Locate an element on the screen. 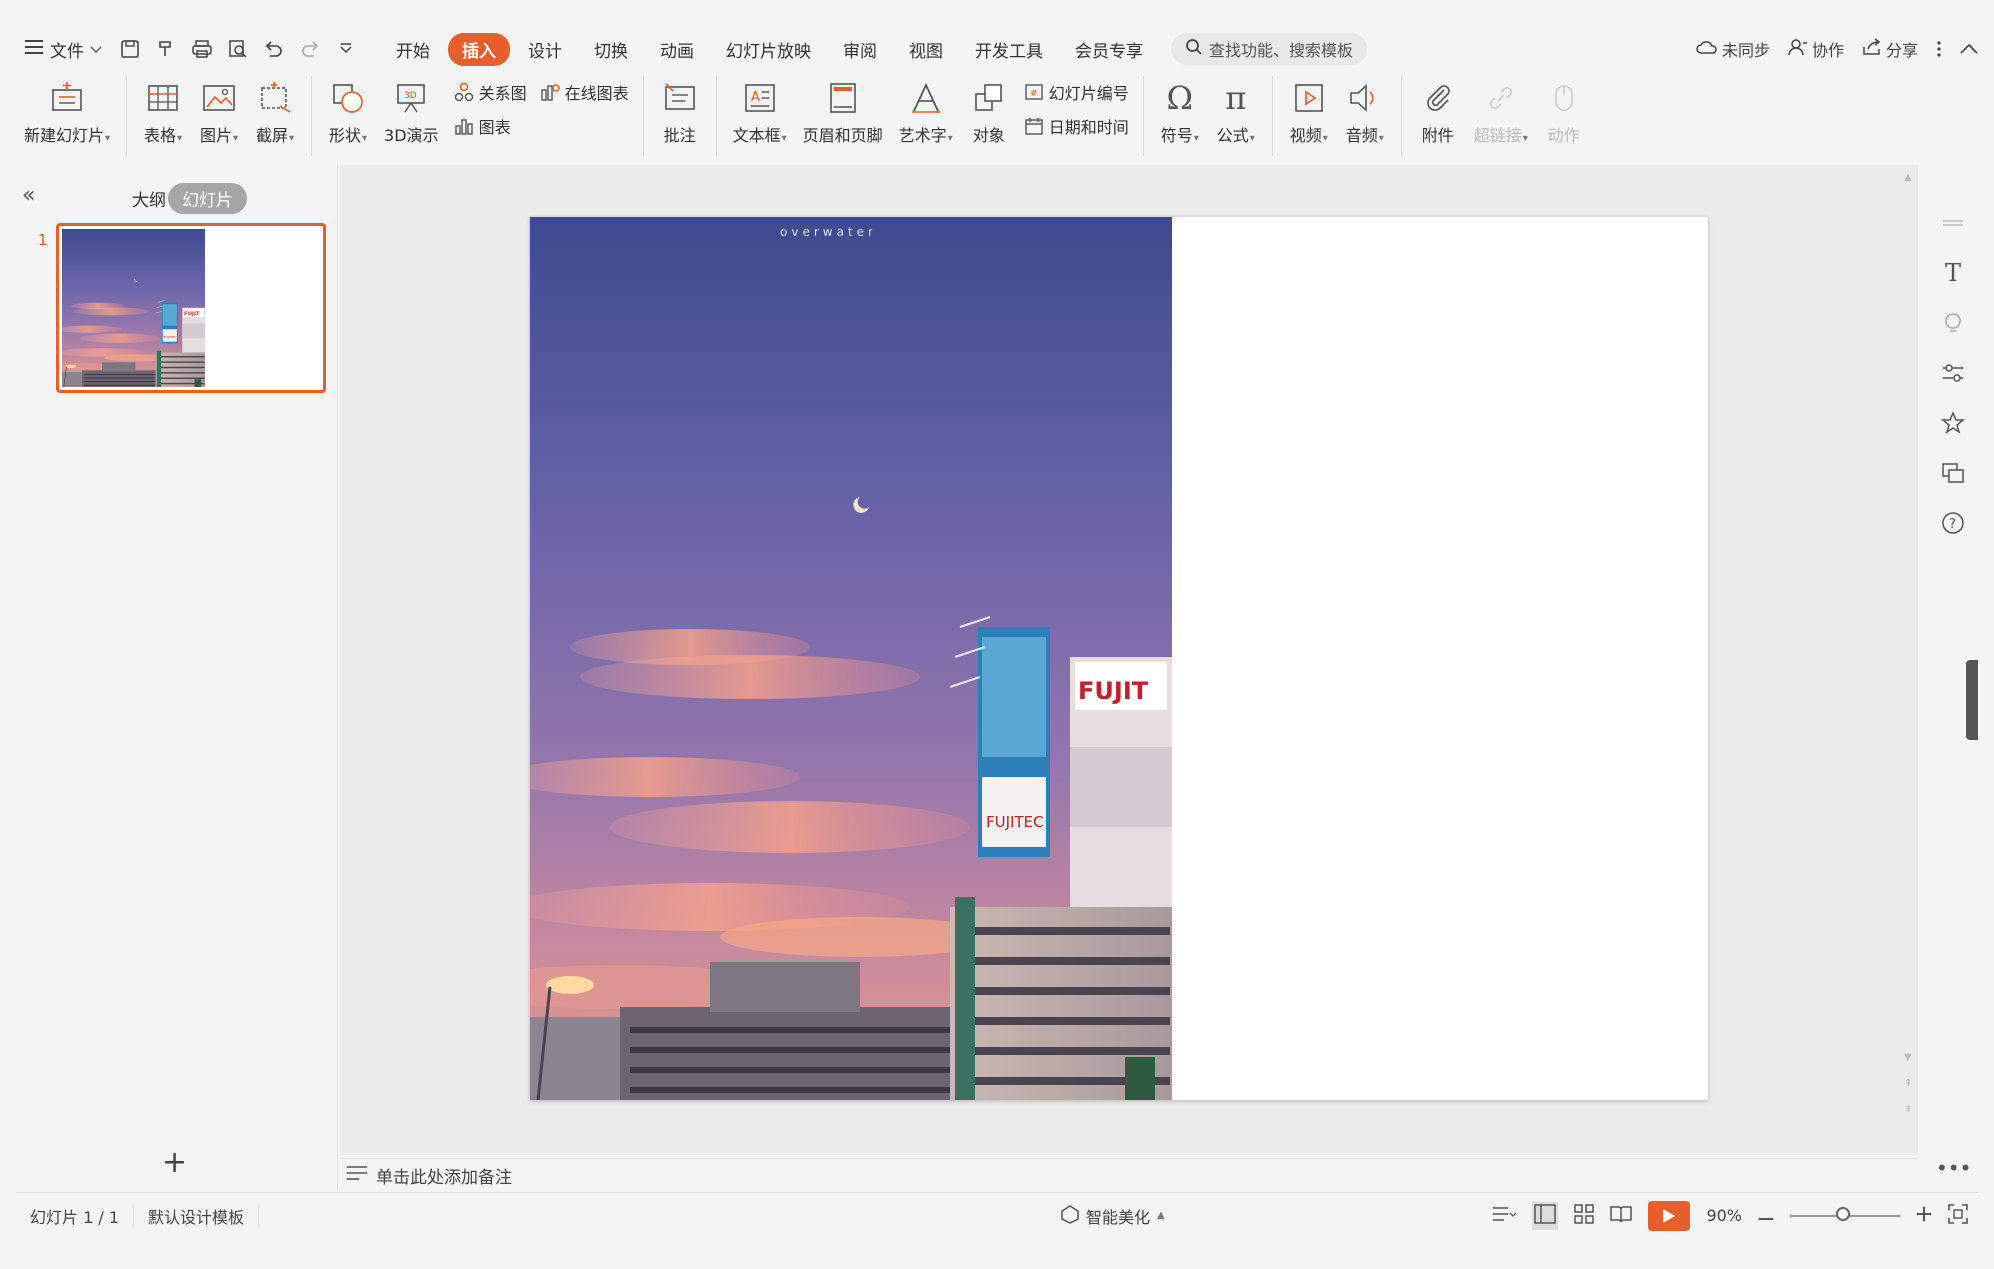 This screenshot has width=1994, height=1269. datetime-button: 日期和时间 is located at coordinates (1076, 126).